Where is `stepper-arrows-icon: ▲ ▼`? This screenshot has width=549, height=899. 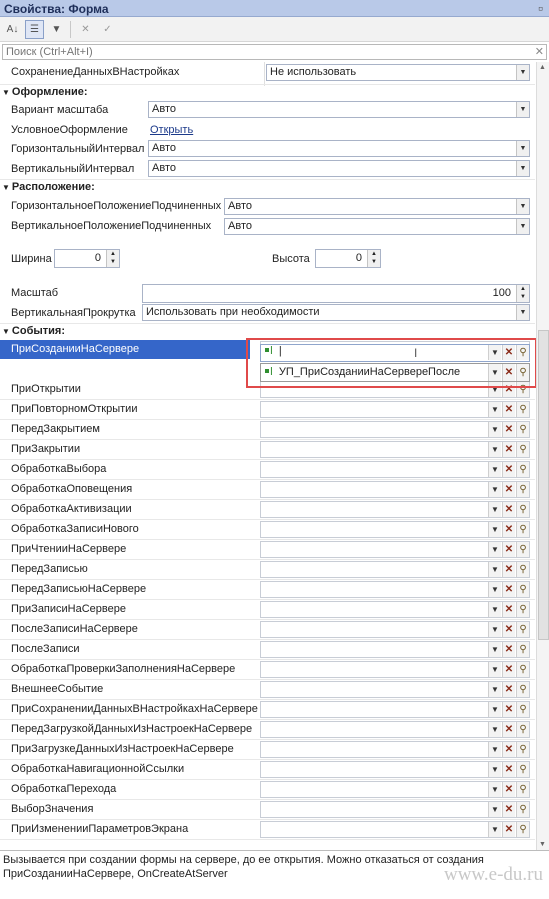
stepper-arrows-icon: ▲ ▼ is located at coordinates (112, 258).